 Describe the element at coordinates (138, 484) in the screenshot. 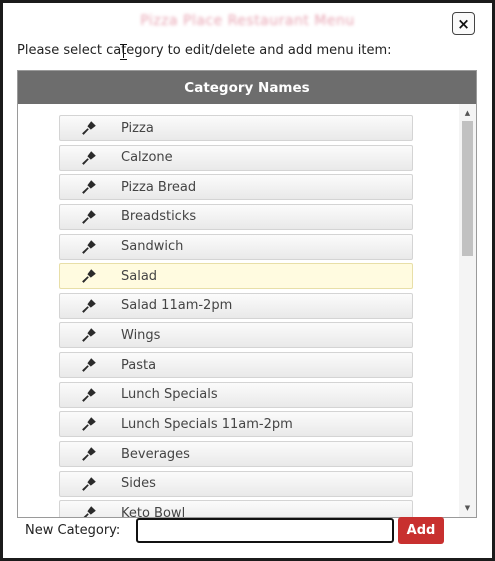

I see `category-label: Sides` at that location.